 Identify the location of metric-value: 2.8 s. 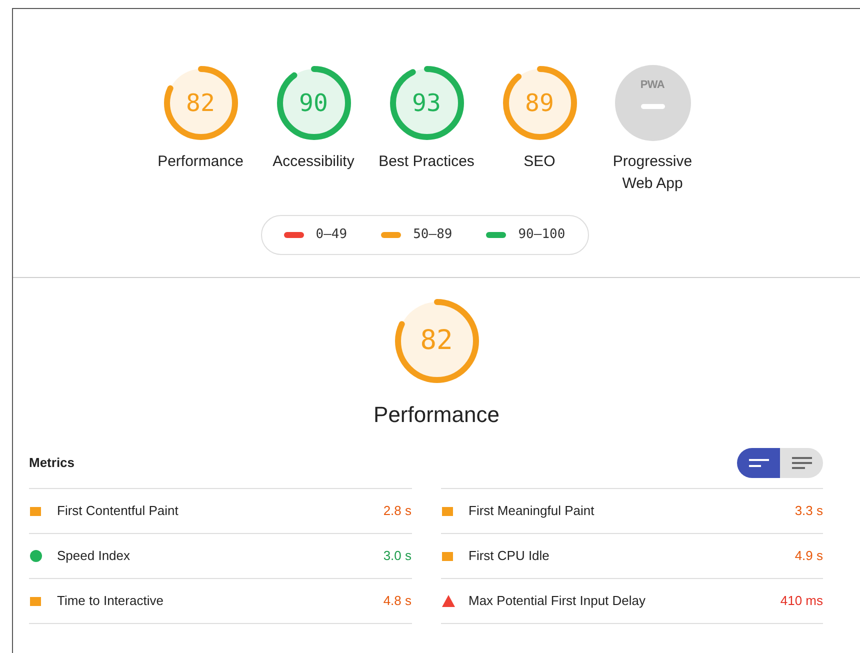
(397, 511).